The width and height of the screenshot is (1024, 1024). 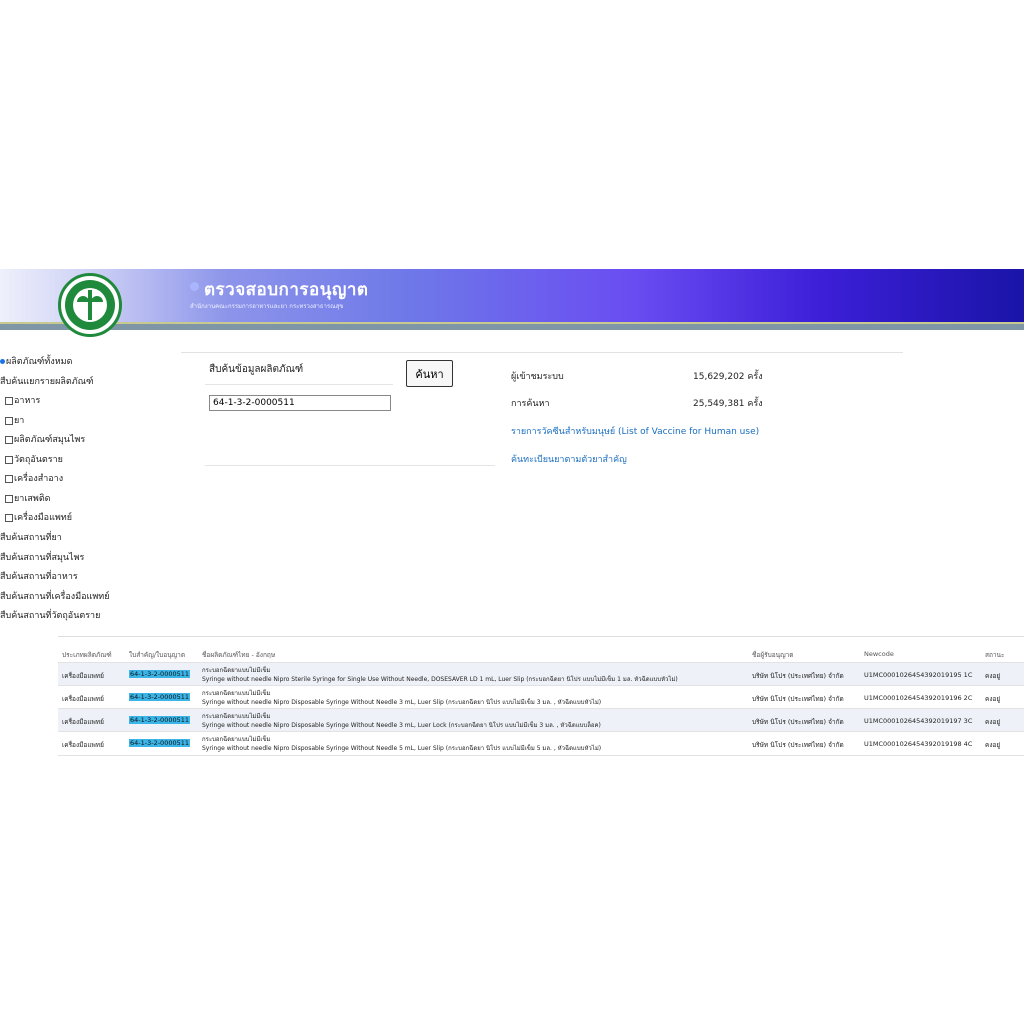 I want to click on sidebar-item-all-products: ผลิตภัณฑ์ทั้งหมด, so click(x=36, y=361).